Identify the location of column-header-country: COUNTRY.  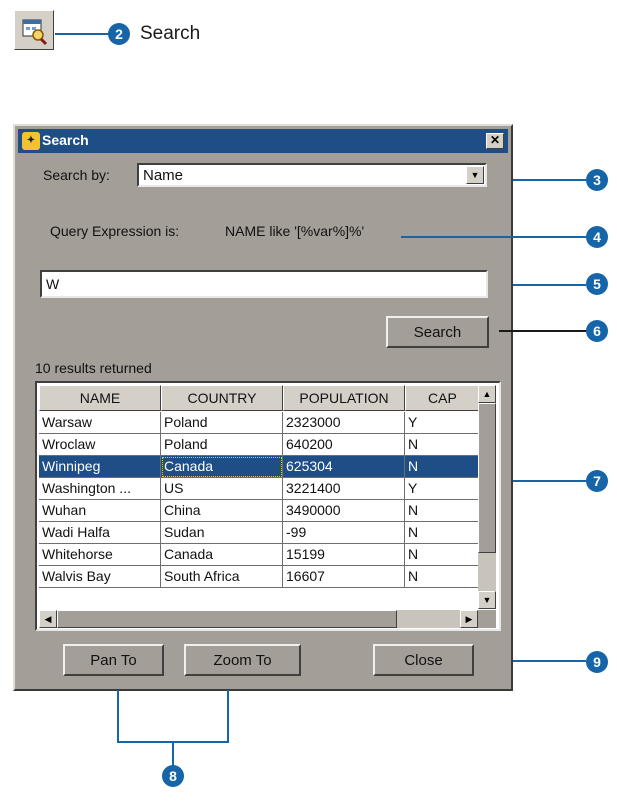
(222, 398).